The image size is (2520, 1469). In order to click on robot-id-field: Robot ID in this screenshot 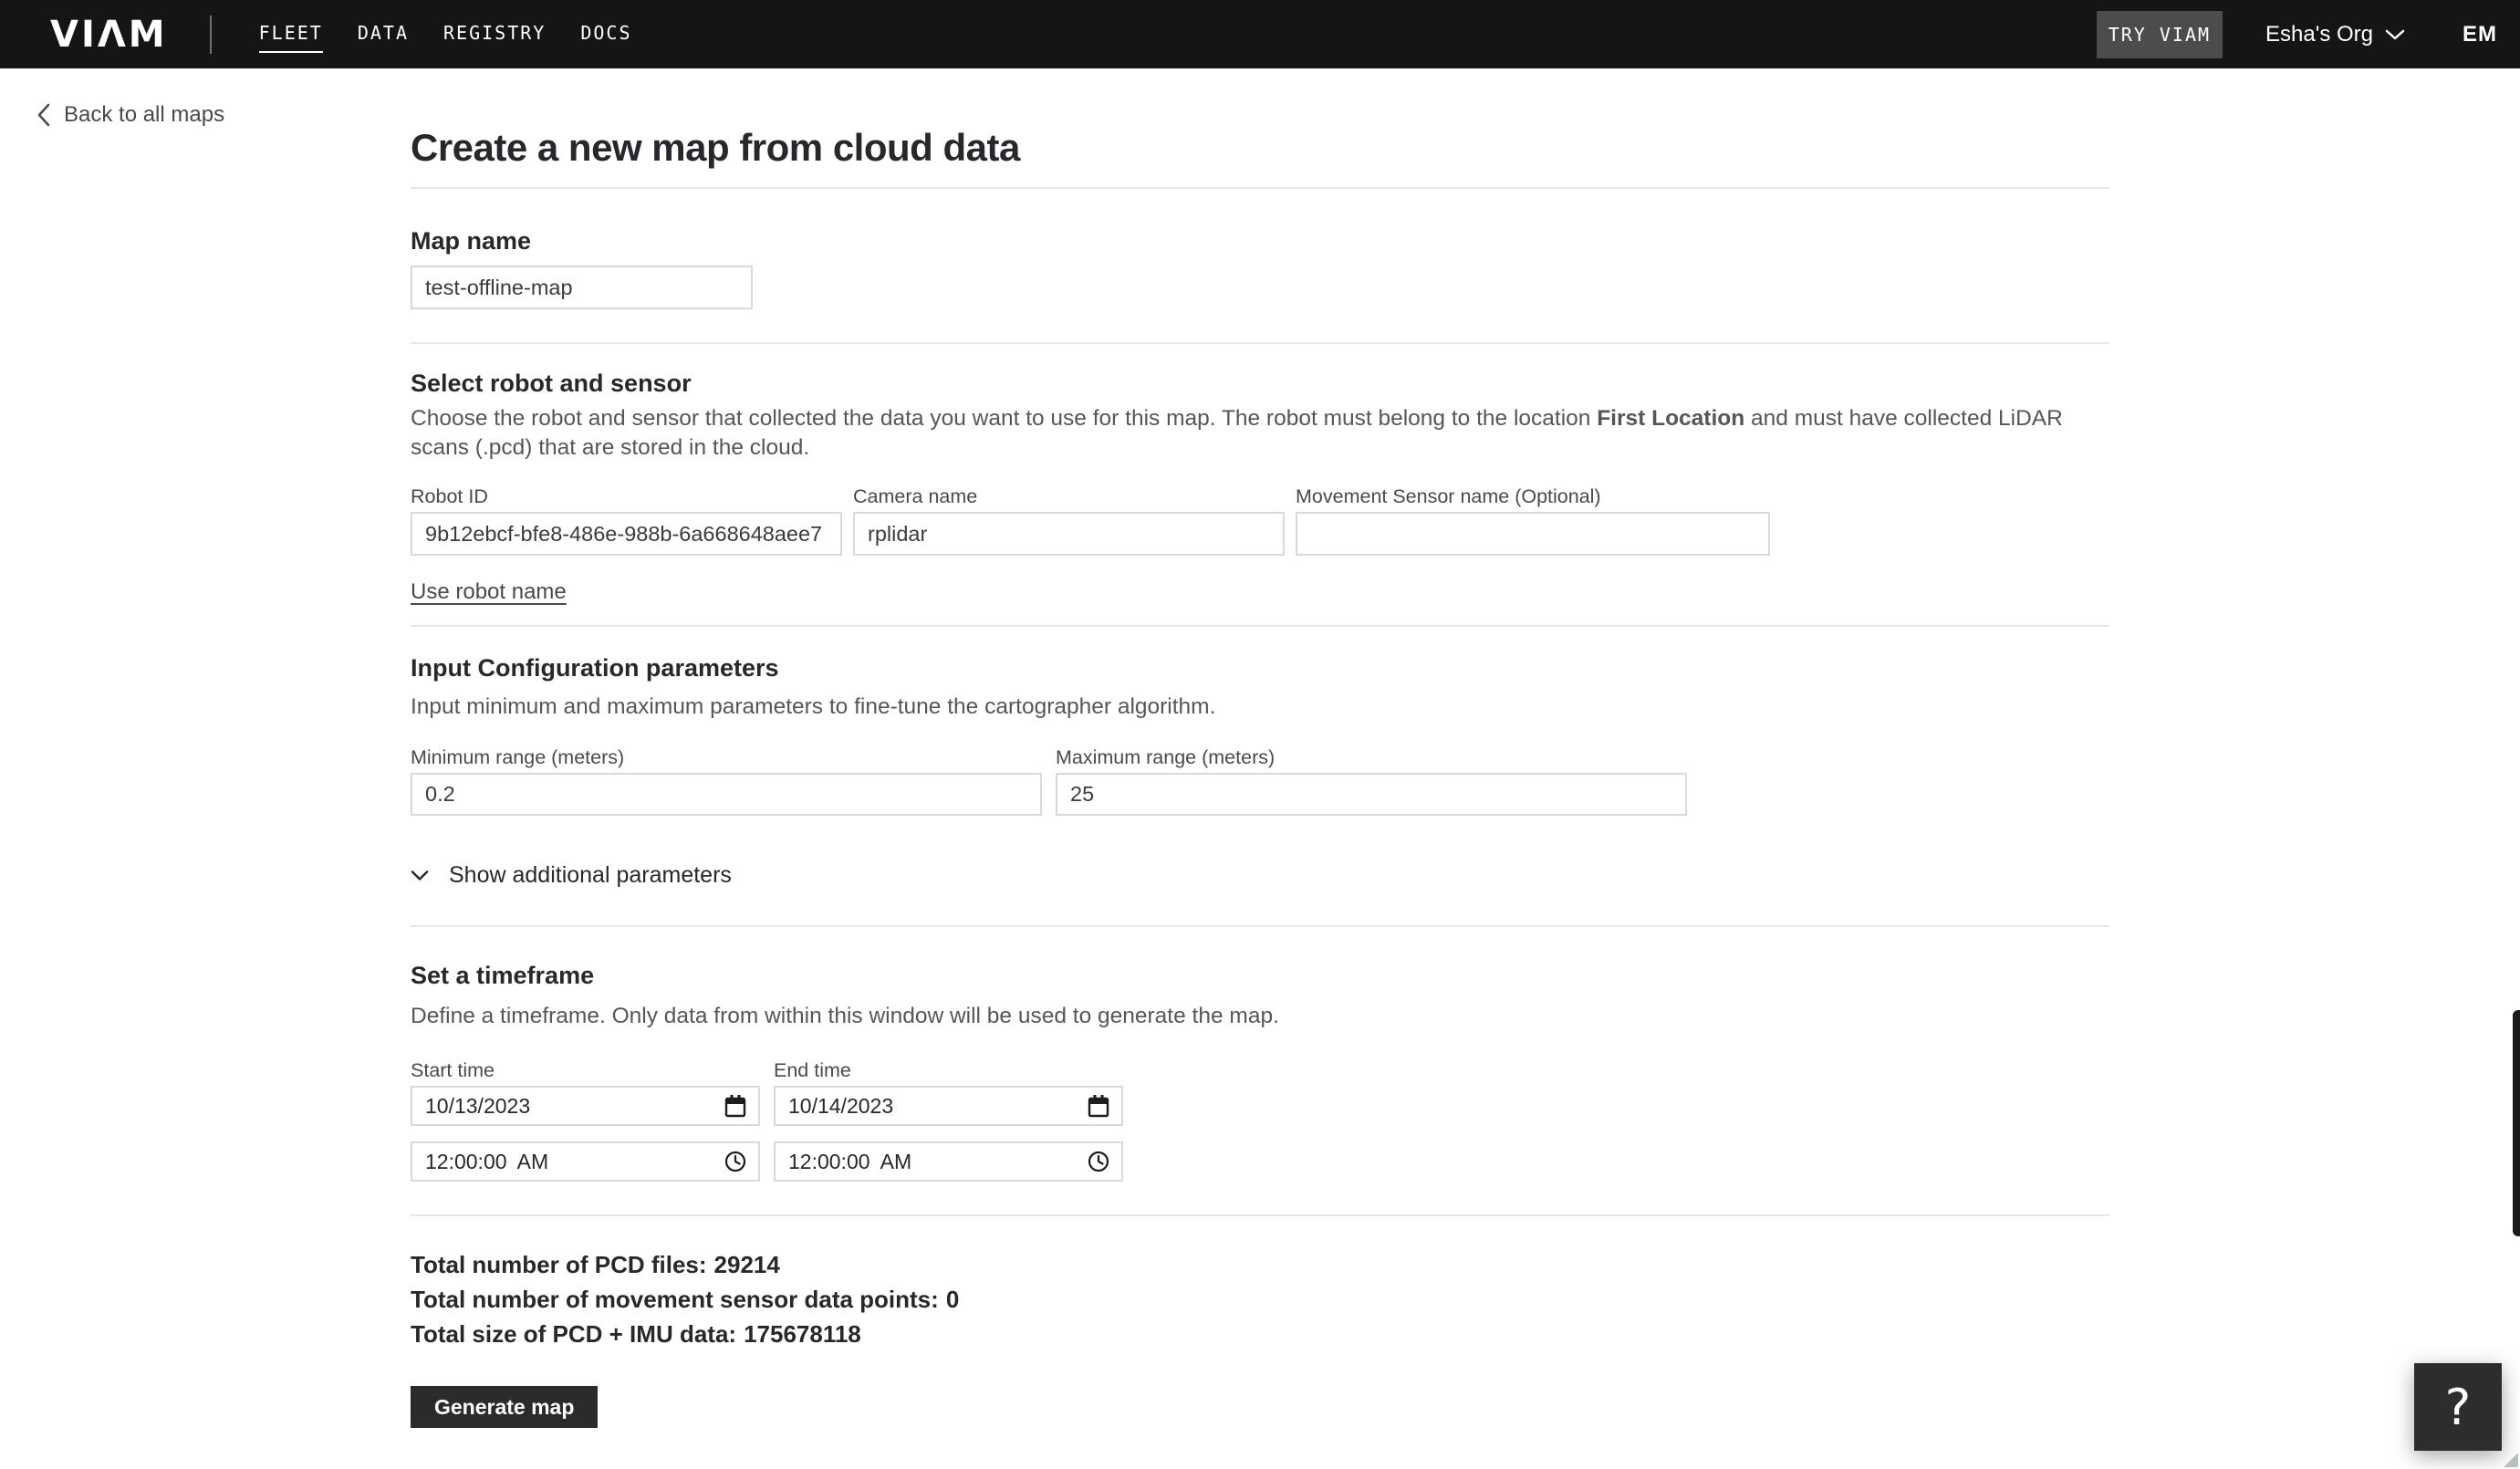, I will do `click(627, 520)`.